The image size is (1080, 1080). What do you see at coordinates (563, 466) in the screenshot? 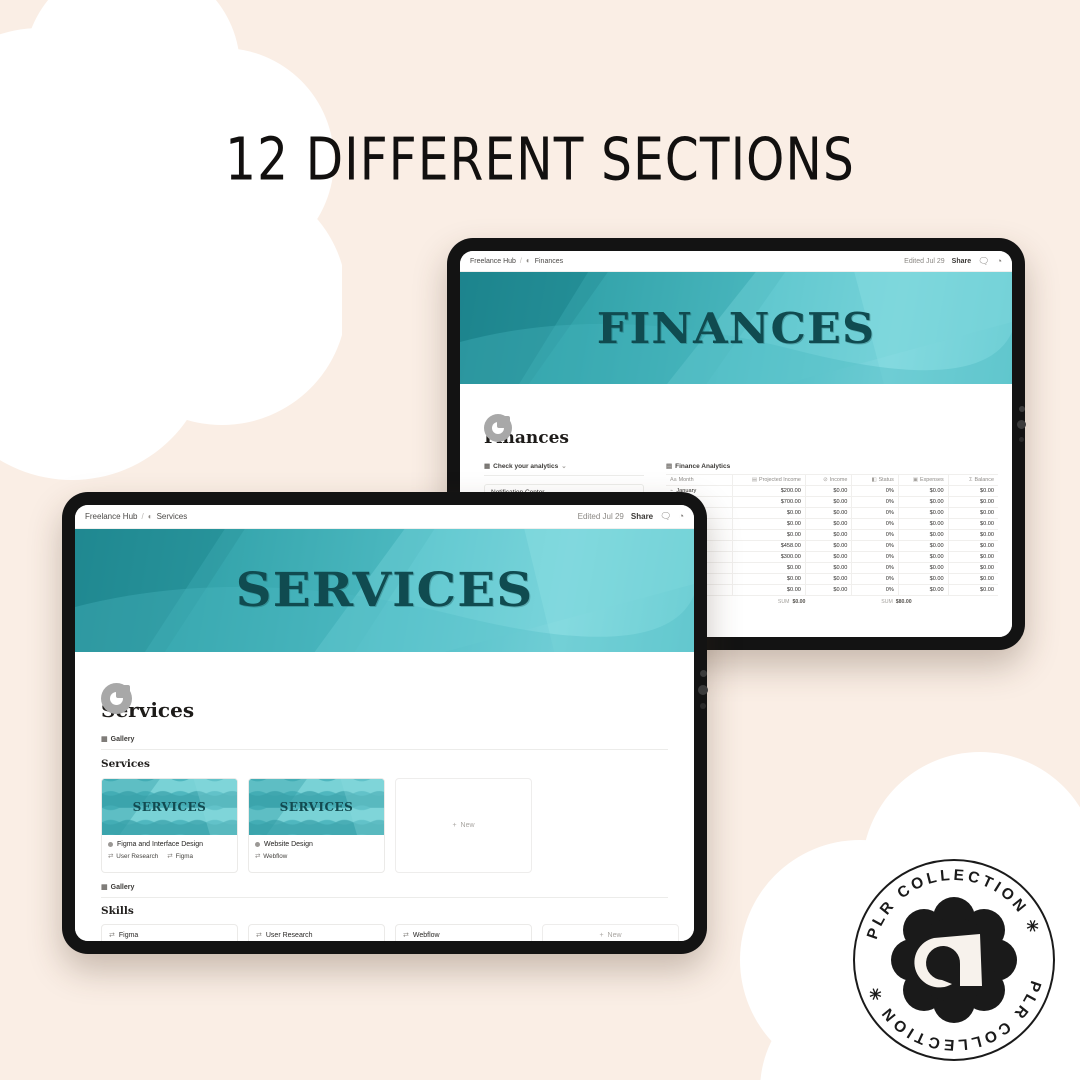
I see `chevron-down-icon: ⌄` at bounding box center [563, 466].